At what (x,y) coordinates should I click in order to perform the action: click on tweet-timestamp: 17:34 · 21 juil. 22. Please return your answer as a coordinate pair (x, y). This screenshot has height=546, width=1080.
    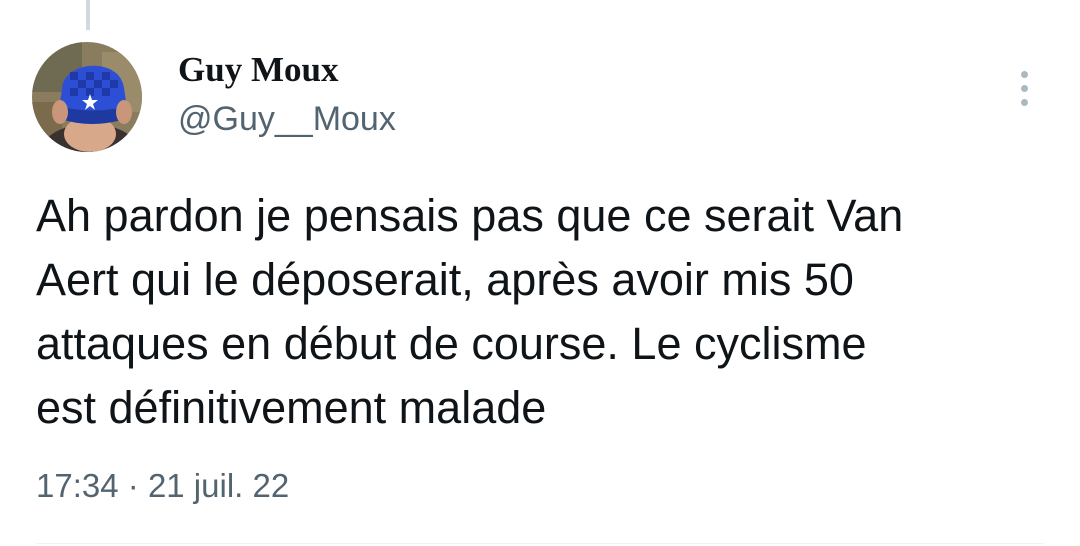
    Looking at the image, I should click on (162, 486).